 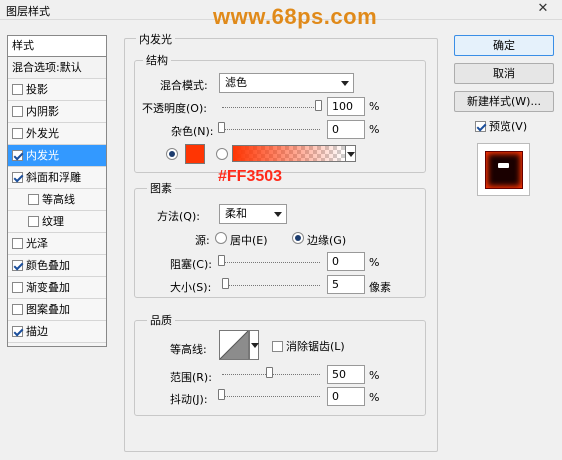 I want to click on range-label: 范围(R):, so click(x=191, y=377).